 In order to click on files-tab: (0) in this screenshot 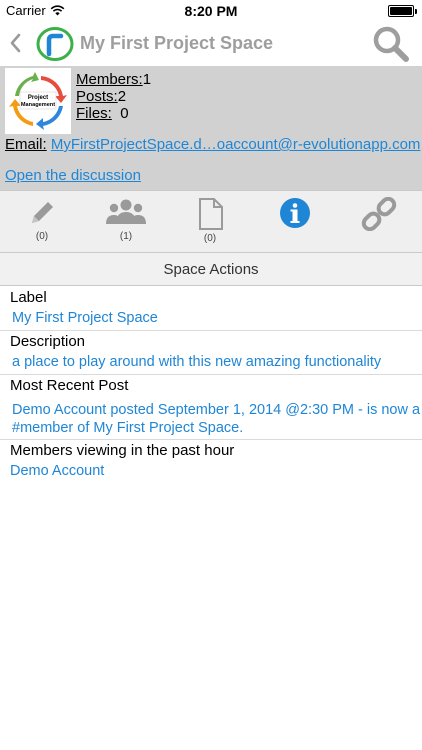, I will do `click(210, 223)`.